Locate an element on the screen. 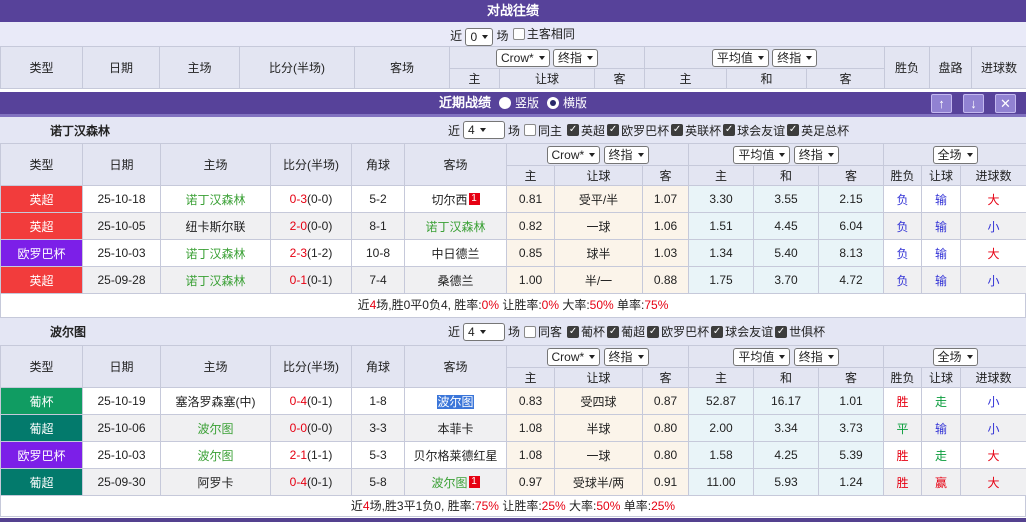  radio-icon is located at coordinates (505, 103).